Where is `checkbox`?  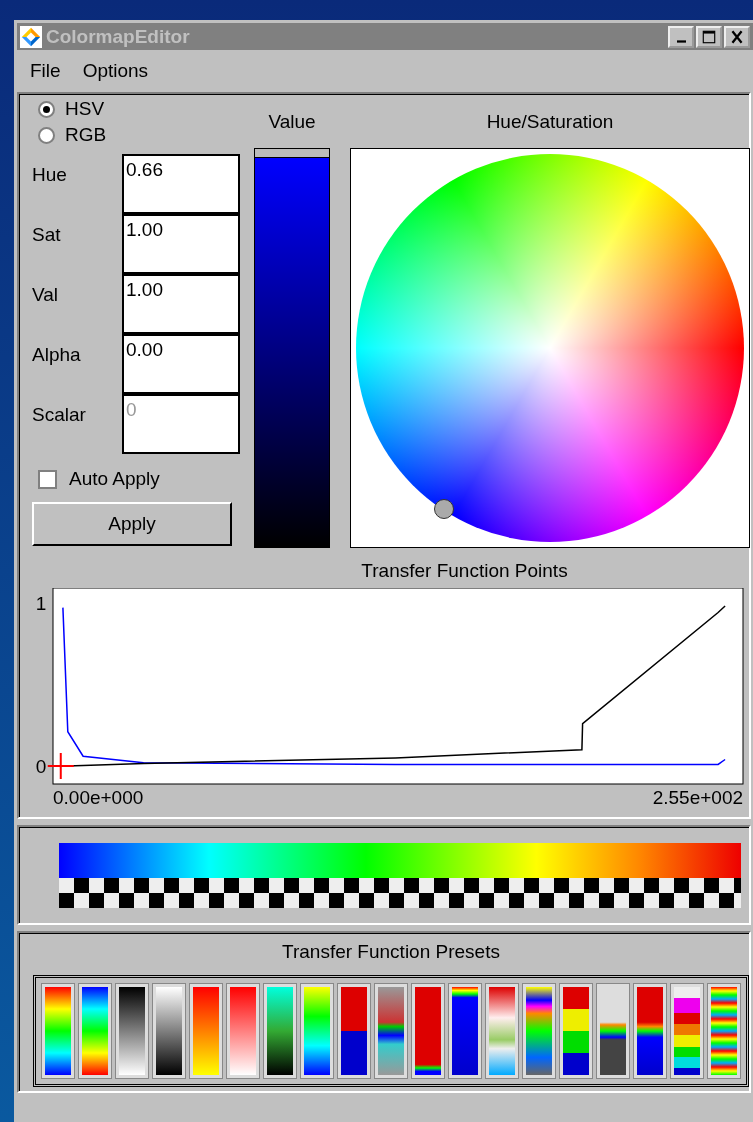
checkbox is located at coordinates (47, 479).